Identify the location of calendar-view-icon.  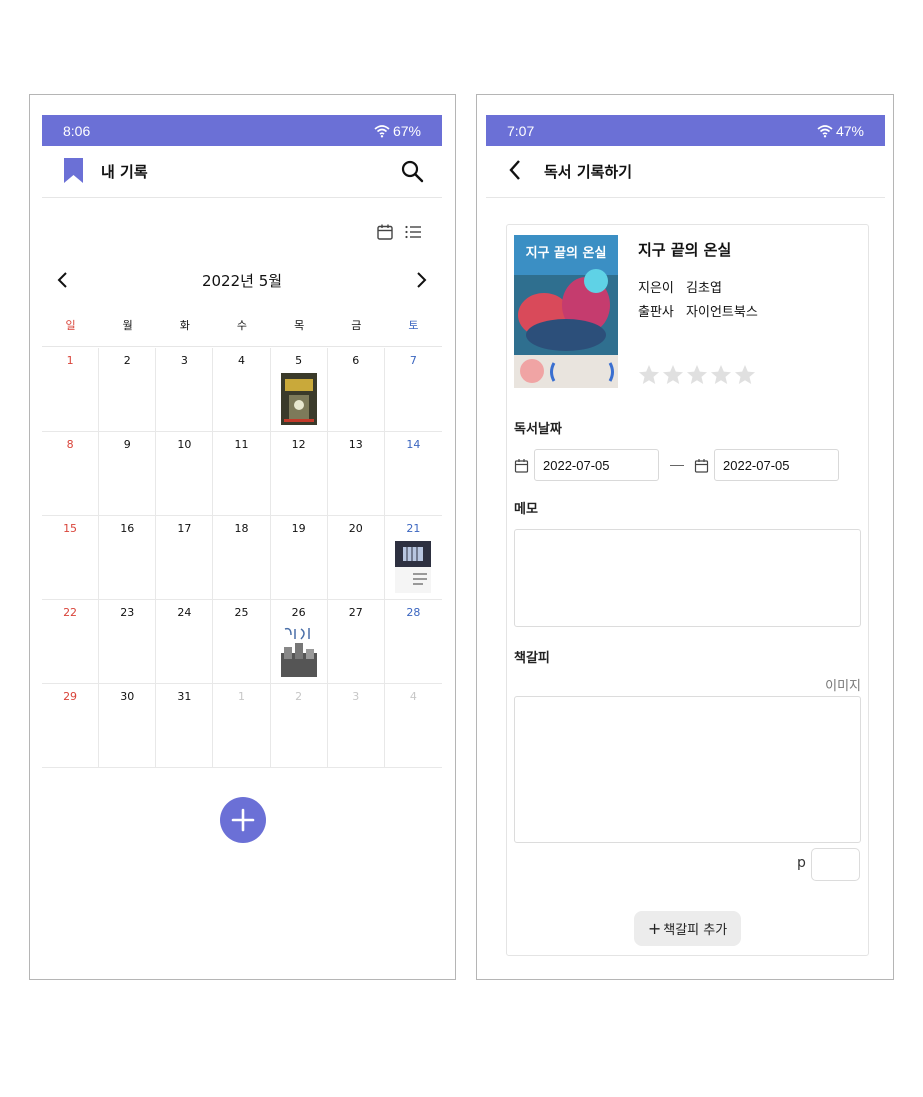
(385, 232).